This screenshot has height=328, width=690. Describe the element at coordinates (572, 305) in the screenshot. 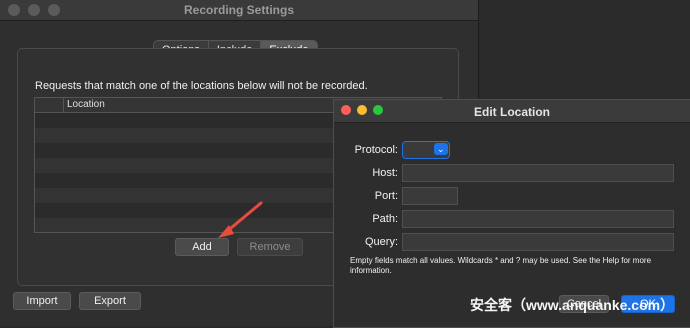

I see `site-watermark: 安全客（www.anquanke.com）` at that location.